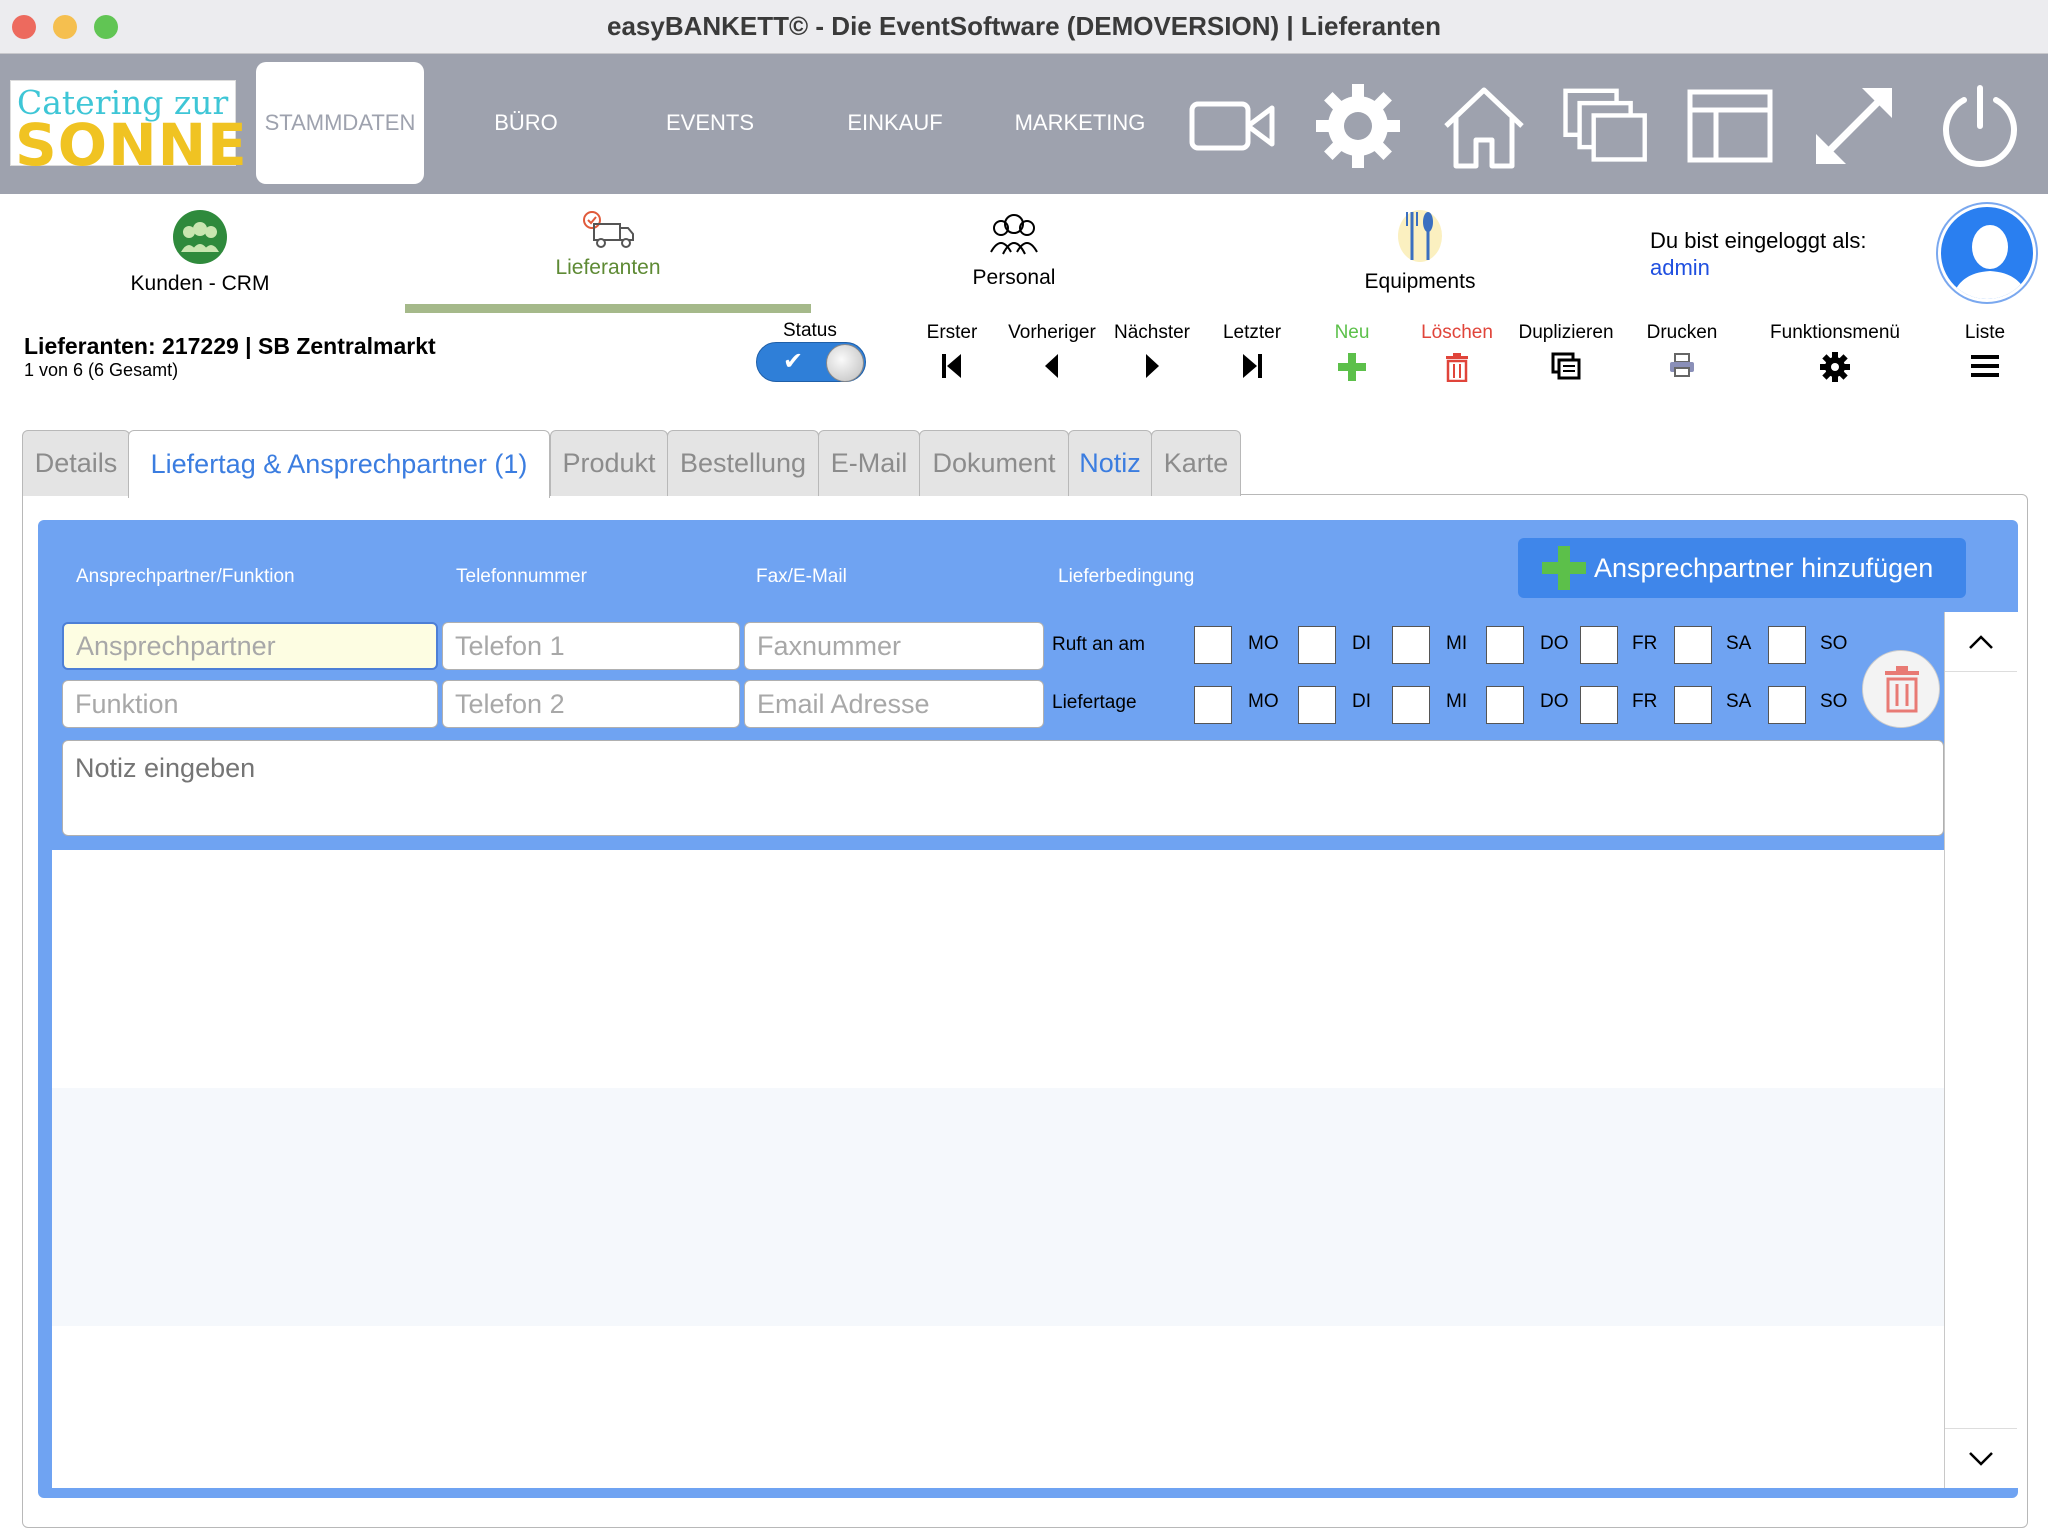 The image size is (2048, 1536). Describe the element at coordinates (1599, 645) in the screenshot. I see `calls-checkbox-fr` at that location.